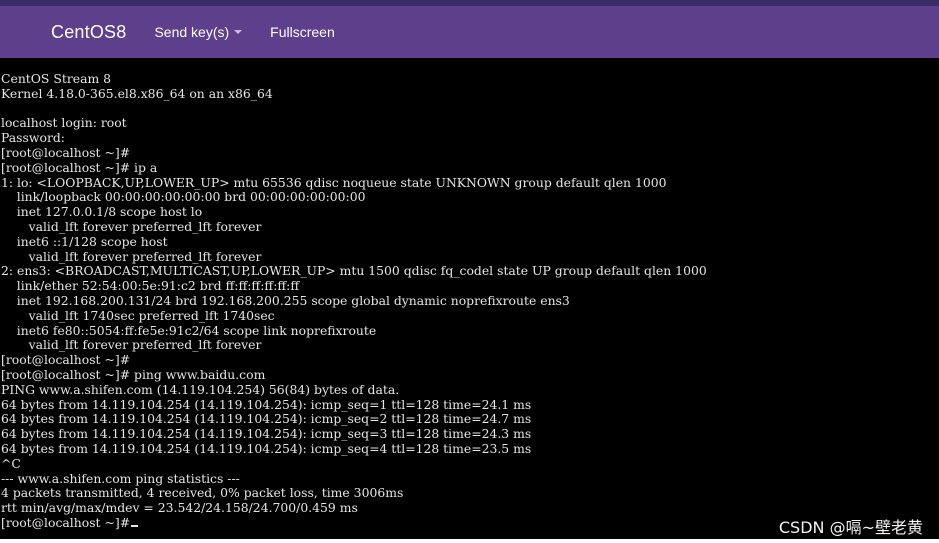 The width and height of the screenshot is (939, 543). What do you see at coordinates (11, 463) in the screenshot?
I see `terminal-line: ^C` at bounding box center [11, 463].